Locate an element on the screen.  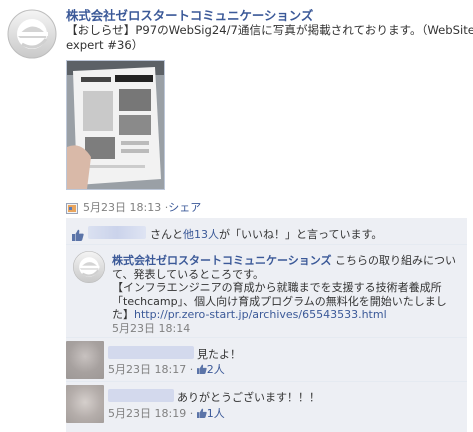
comment-3-meta: 5月23日 18:19 · 1人 is located at coordinates (166, 413).